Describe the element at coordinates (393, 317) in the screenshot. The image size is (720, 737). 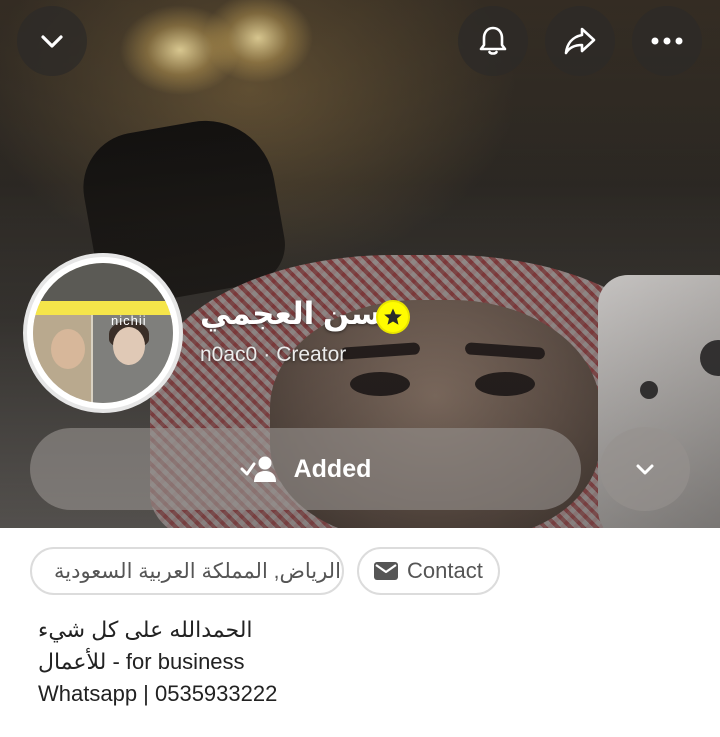
I see `star-badge-icon` at that location.